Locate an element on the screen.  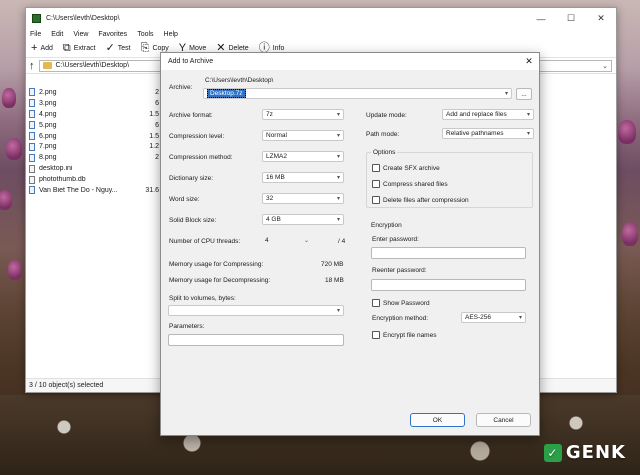
encryption-label: Encryption is located at coordinates (386, 225).